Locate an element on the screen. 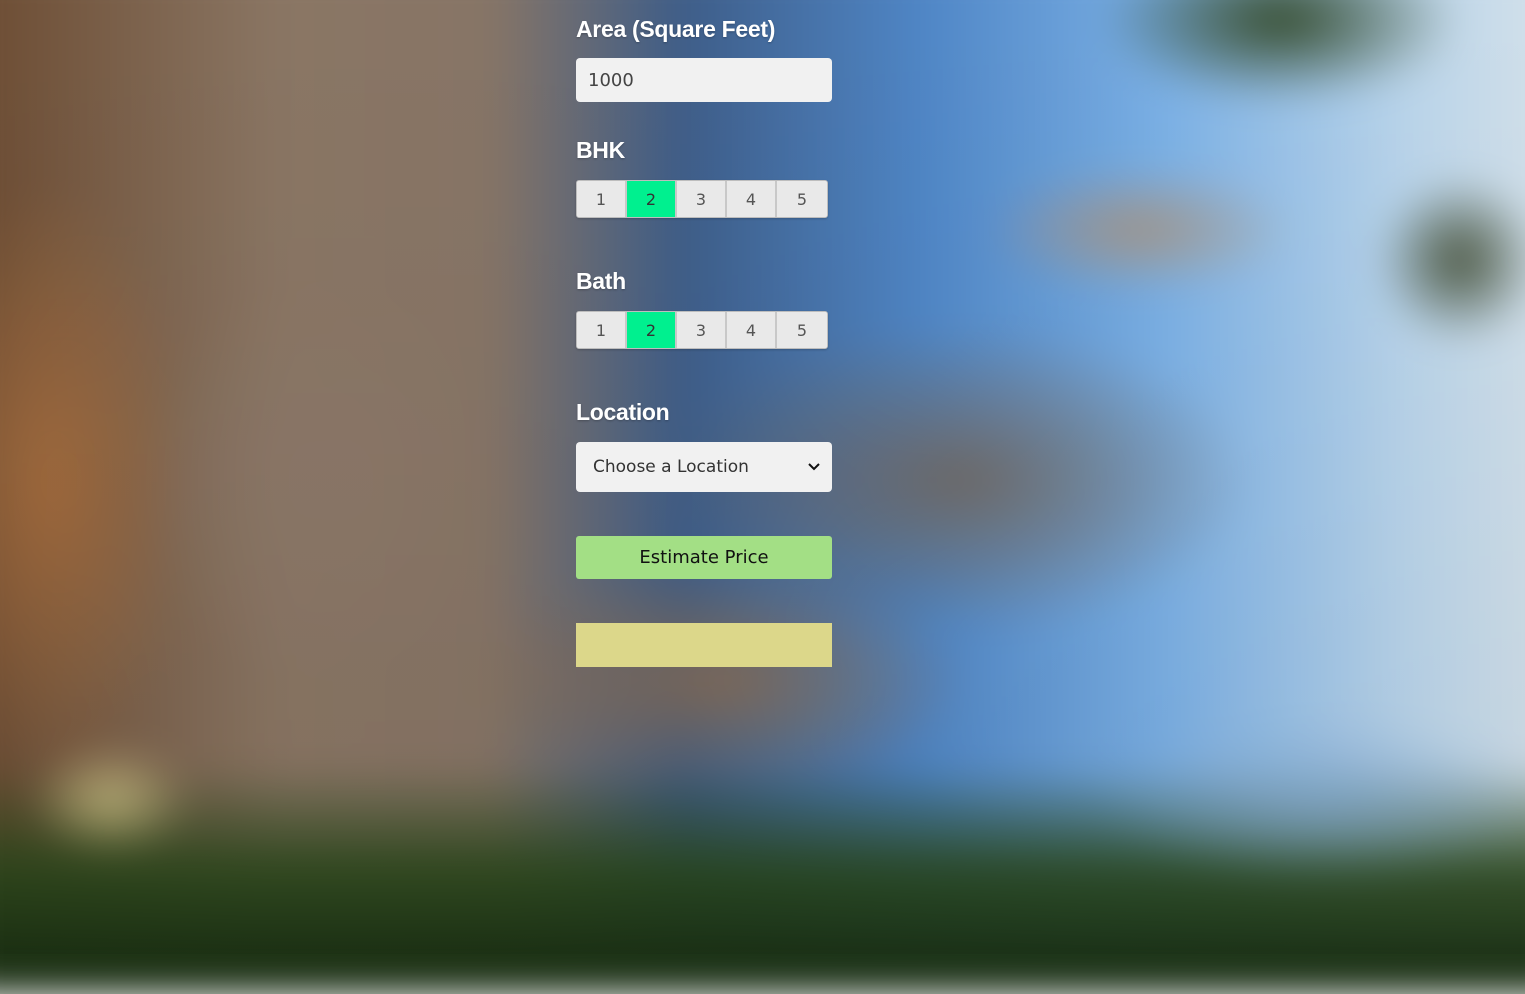  bhk-selector: 1 2 3 4 5 is located at coordinates (702, 199).